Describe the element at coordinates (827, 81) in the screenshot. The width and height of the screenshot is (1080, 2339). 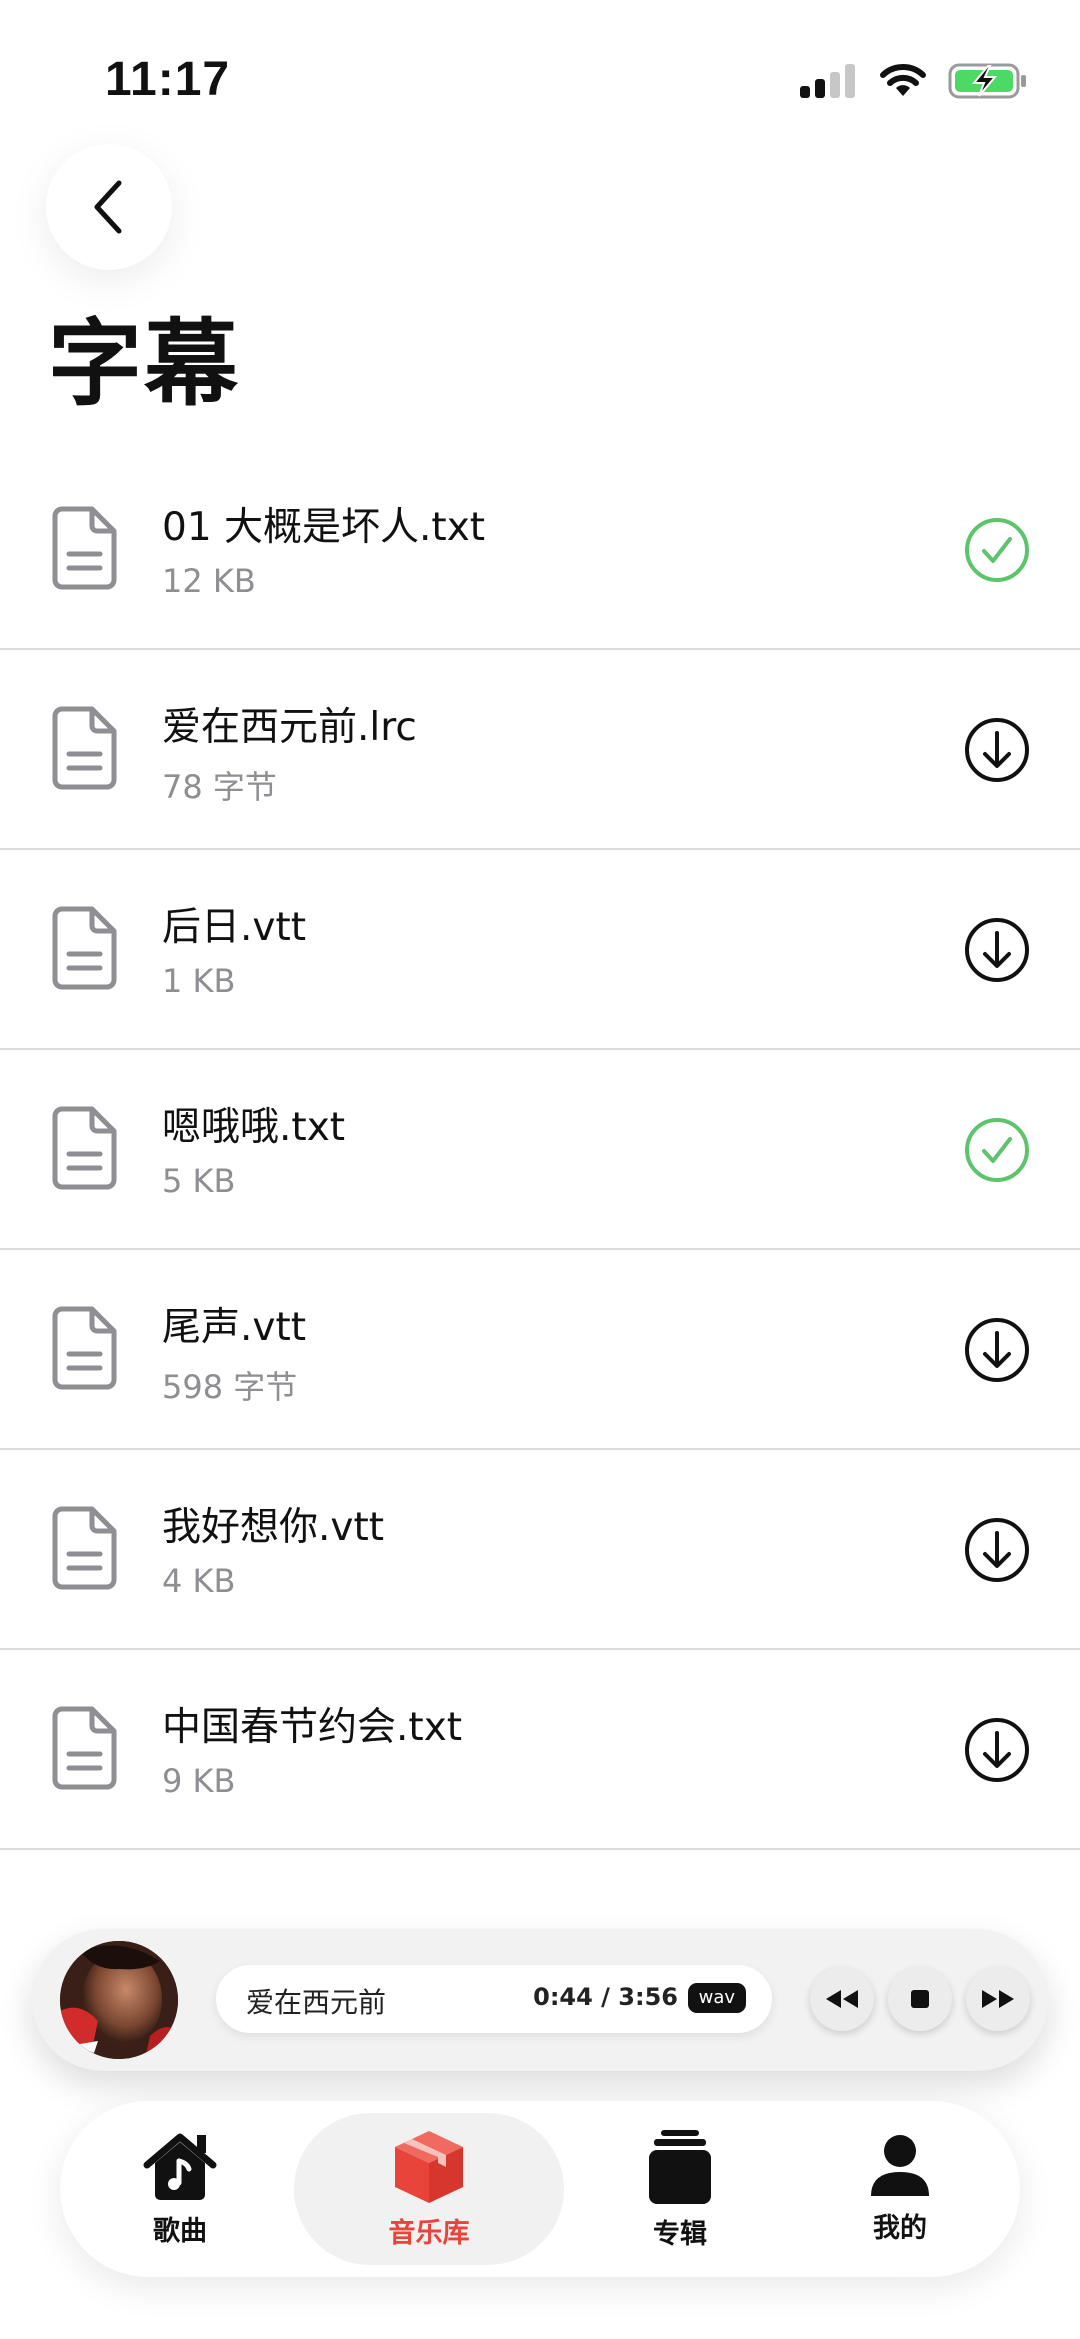
I see `cellular-signal-icon` at that location.